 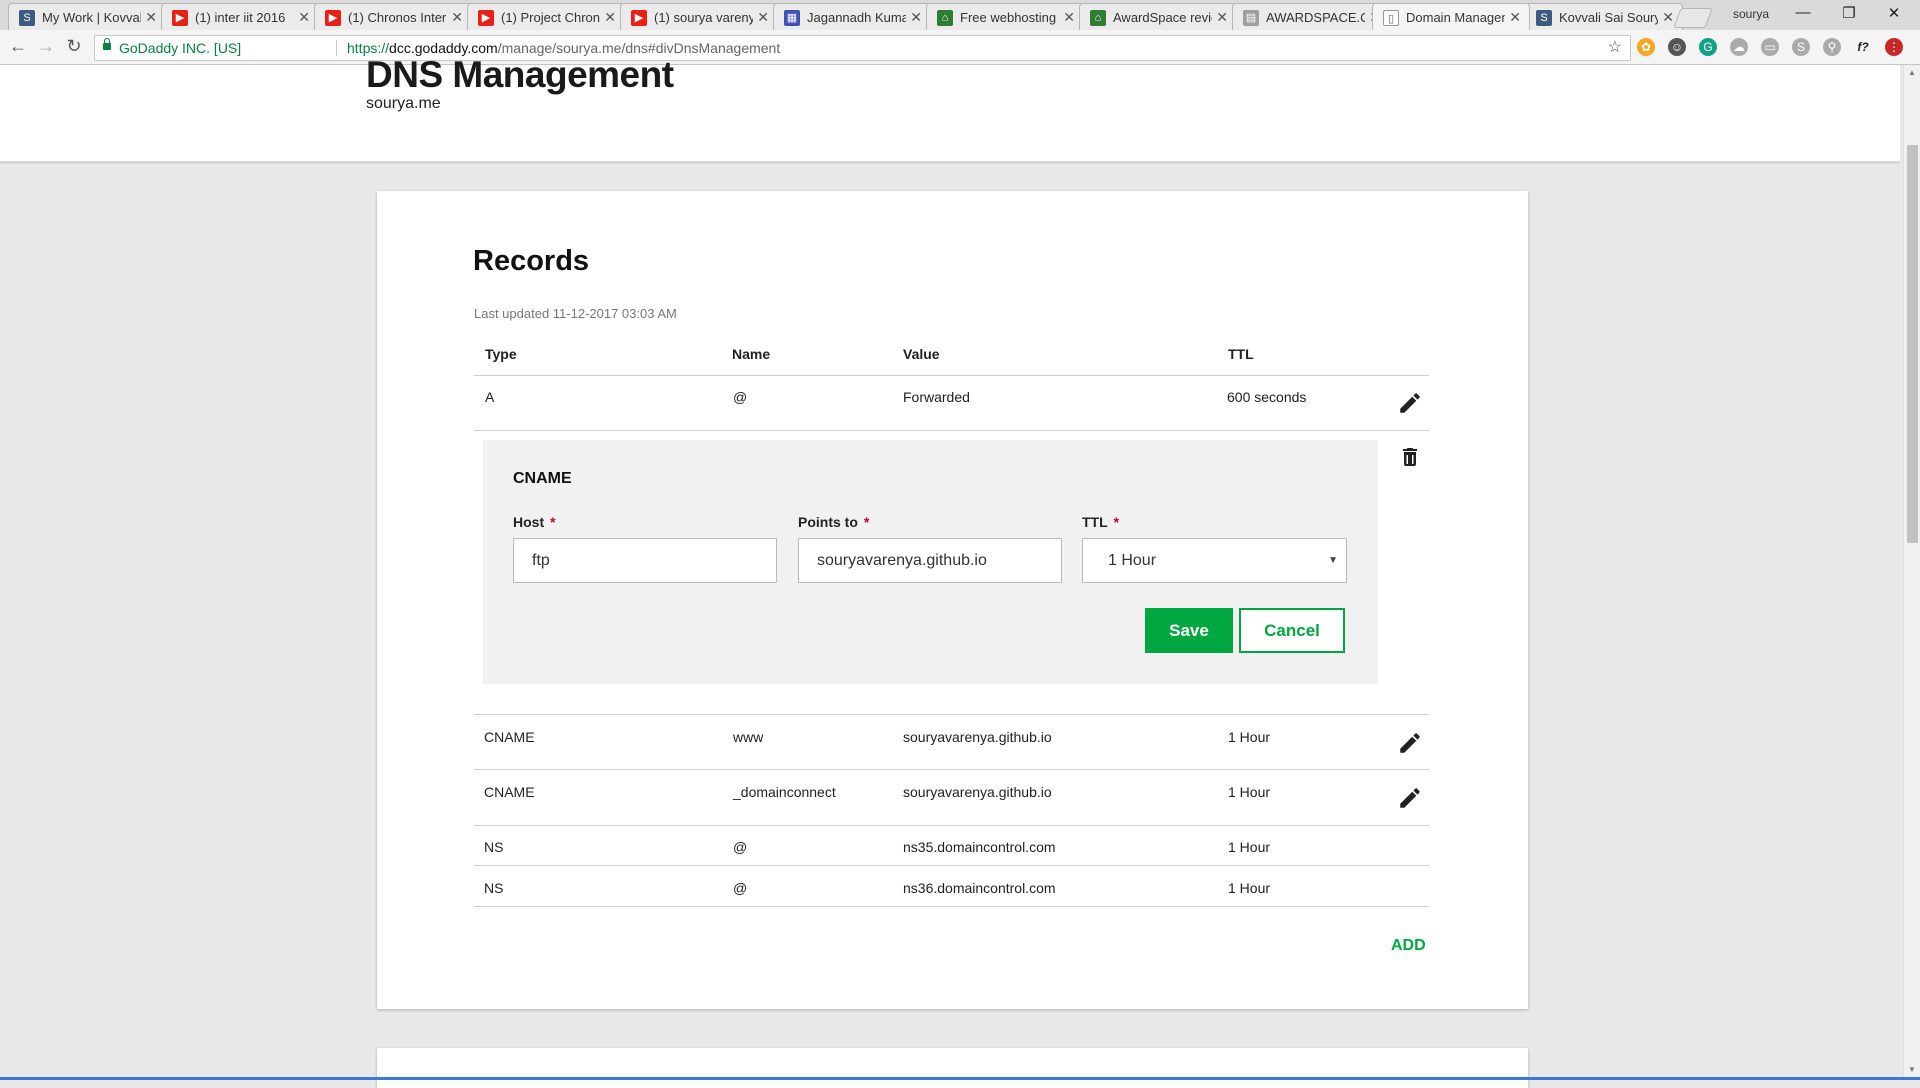 I want to click on browser-tab: S Kovvali Sai Sourya ✕, so click(x=1604, y=16).